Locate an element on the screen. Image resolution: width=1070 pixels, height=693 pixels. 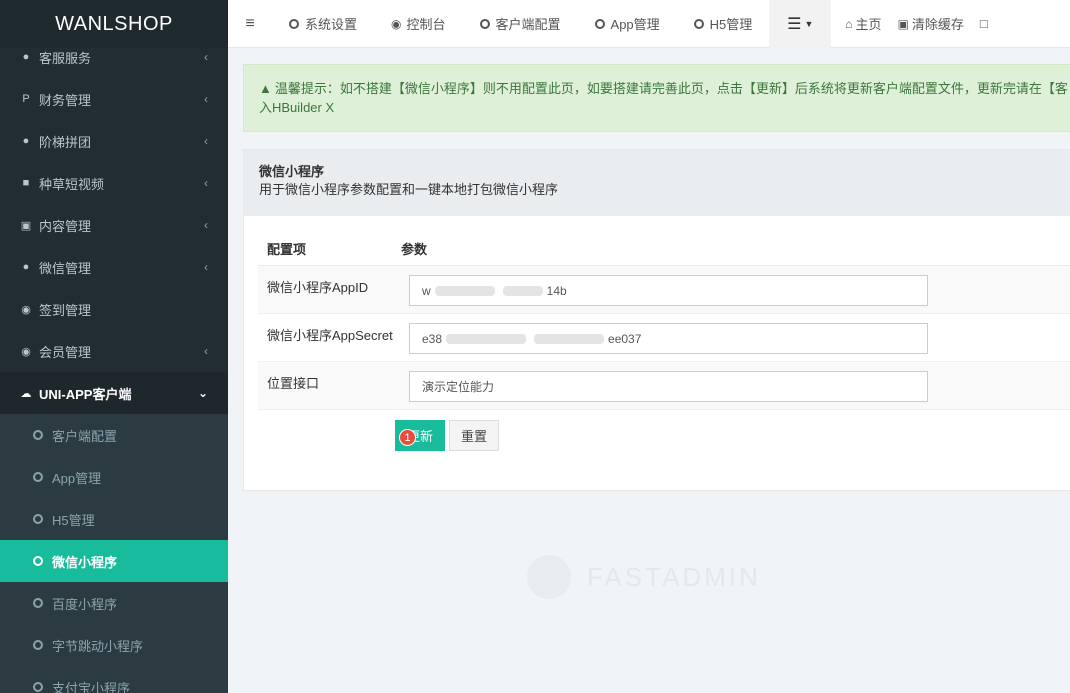
sidebar-subitem-label: 字节跳动小程序 is located at coordinates (98, 646).